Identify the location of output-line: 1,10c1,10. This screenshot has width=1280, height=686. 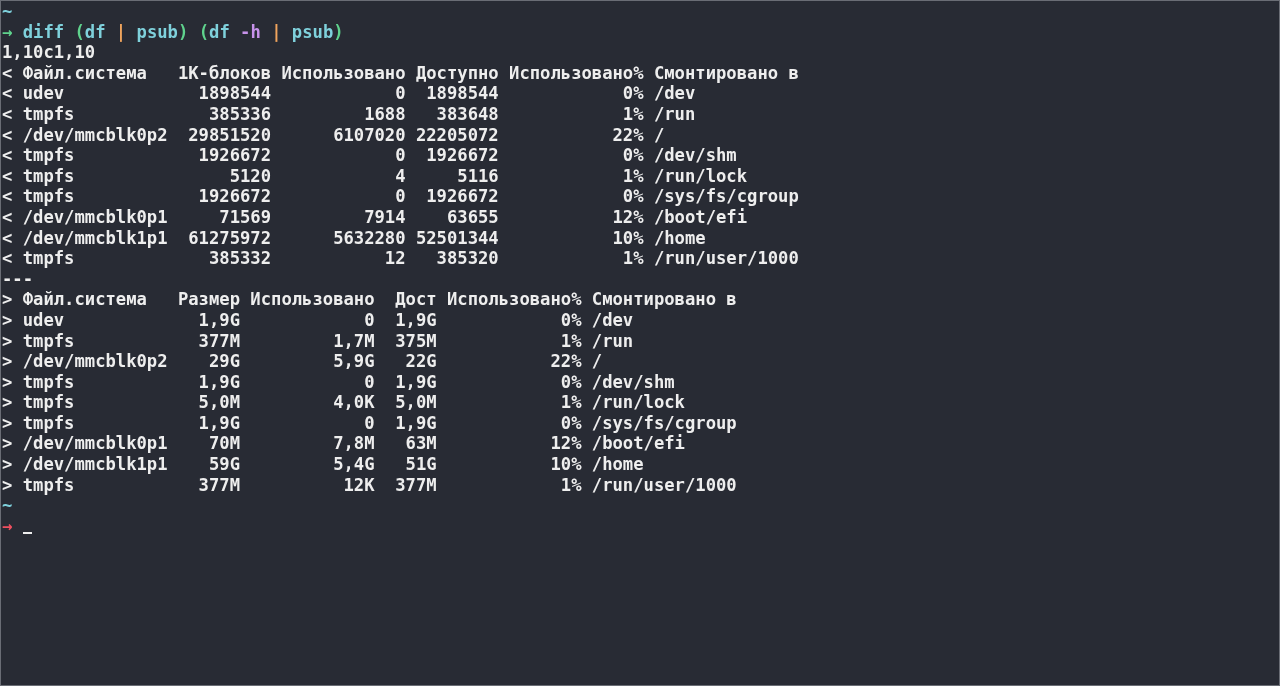
(49, 52).